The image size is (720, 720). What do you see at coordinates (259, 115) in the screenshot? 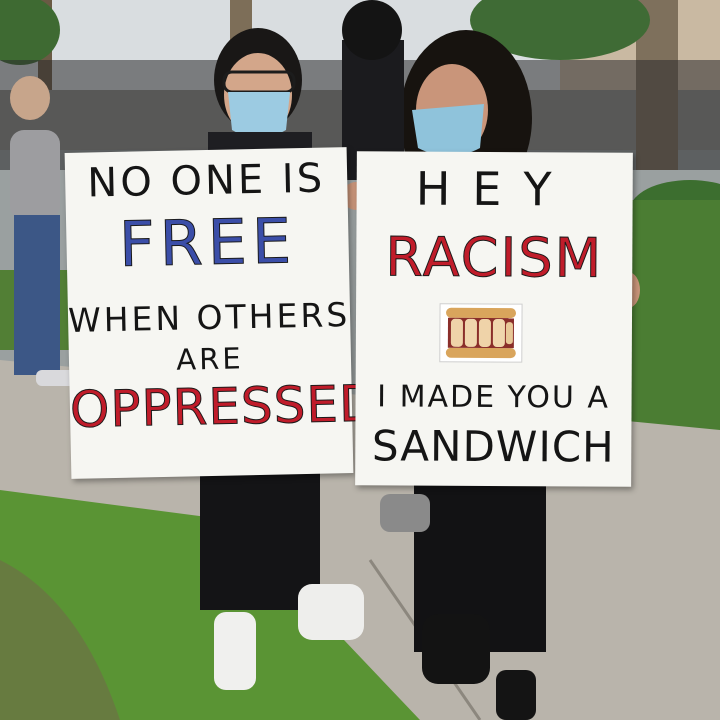
I see `girl-left-mask` at bounding box center [259, 115].